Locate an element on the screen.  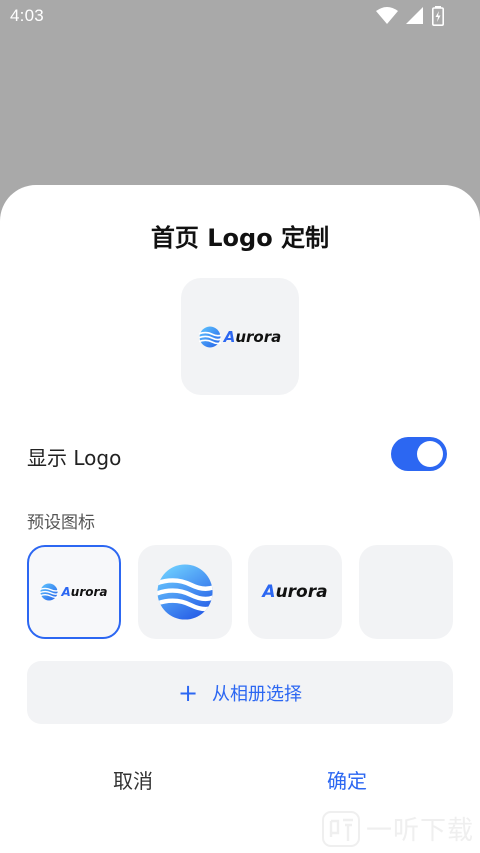
logo-preview: Aurora is located at coordinates (240, 336).